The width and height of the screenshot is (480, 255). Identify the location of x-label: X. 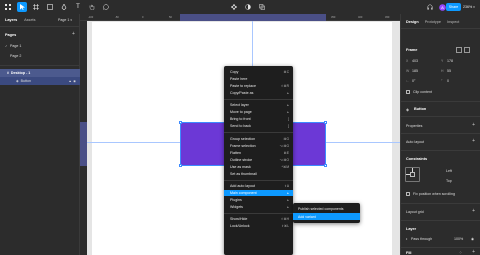
(407, 61).